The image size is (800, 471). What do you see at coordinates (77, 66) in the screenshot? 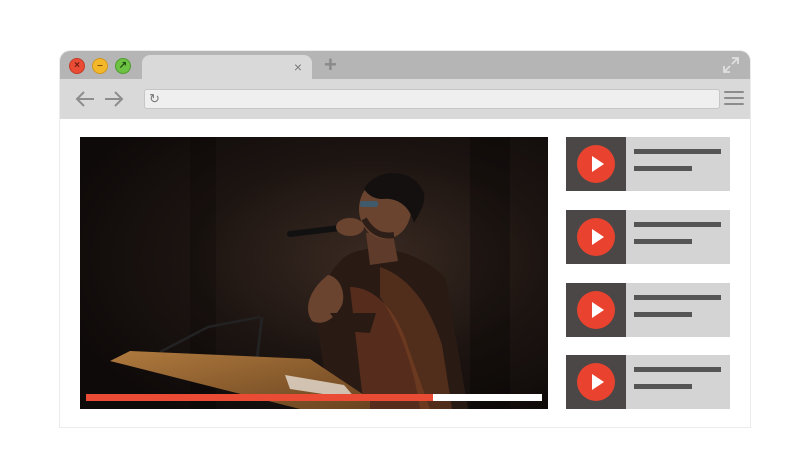
I see `close-window-icon: ×` at bounding box center [77, 66].